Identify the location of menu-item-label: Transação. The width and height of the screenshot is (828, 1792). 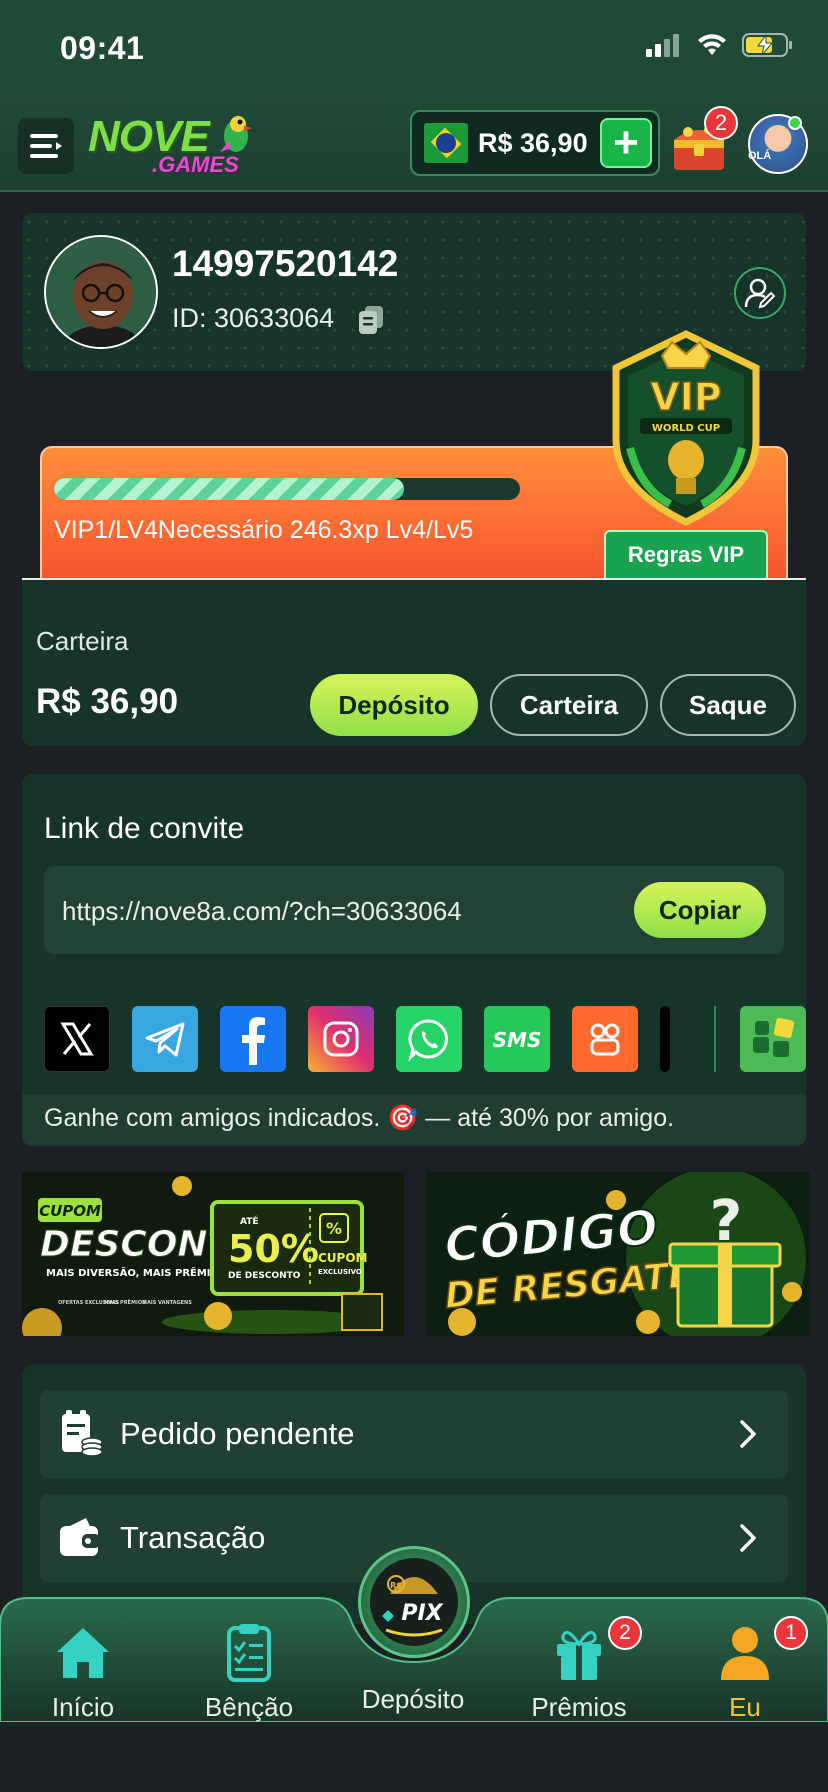
(193, 1537).